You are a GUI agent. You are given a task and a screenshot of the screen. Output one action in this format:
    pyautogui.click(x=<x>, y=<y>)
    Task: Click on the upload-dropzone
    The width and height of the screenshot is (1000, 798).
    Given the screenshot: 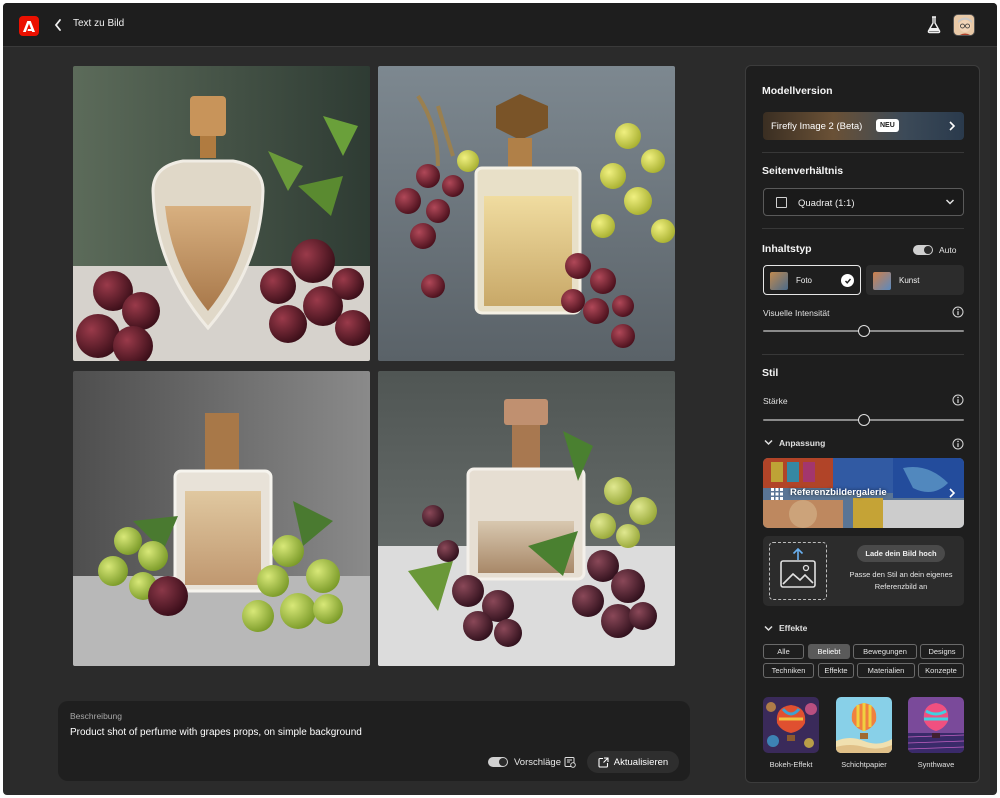 What is the action you would take?
    pyautogui.click(x=798, y=571)
    